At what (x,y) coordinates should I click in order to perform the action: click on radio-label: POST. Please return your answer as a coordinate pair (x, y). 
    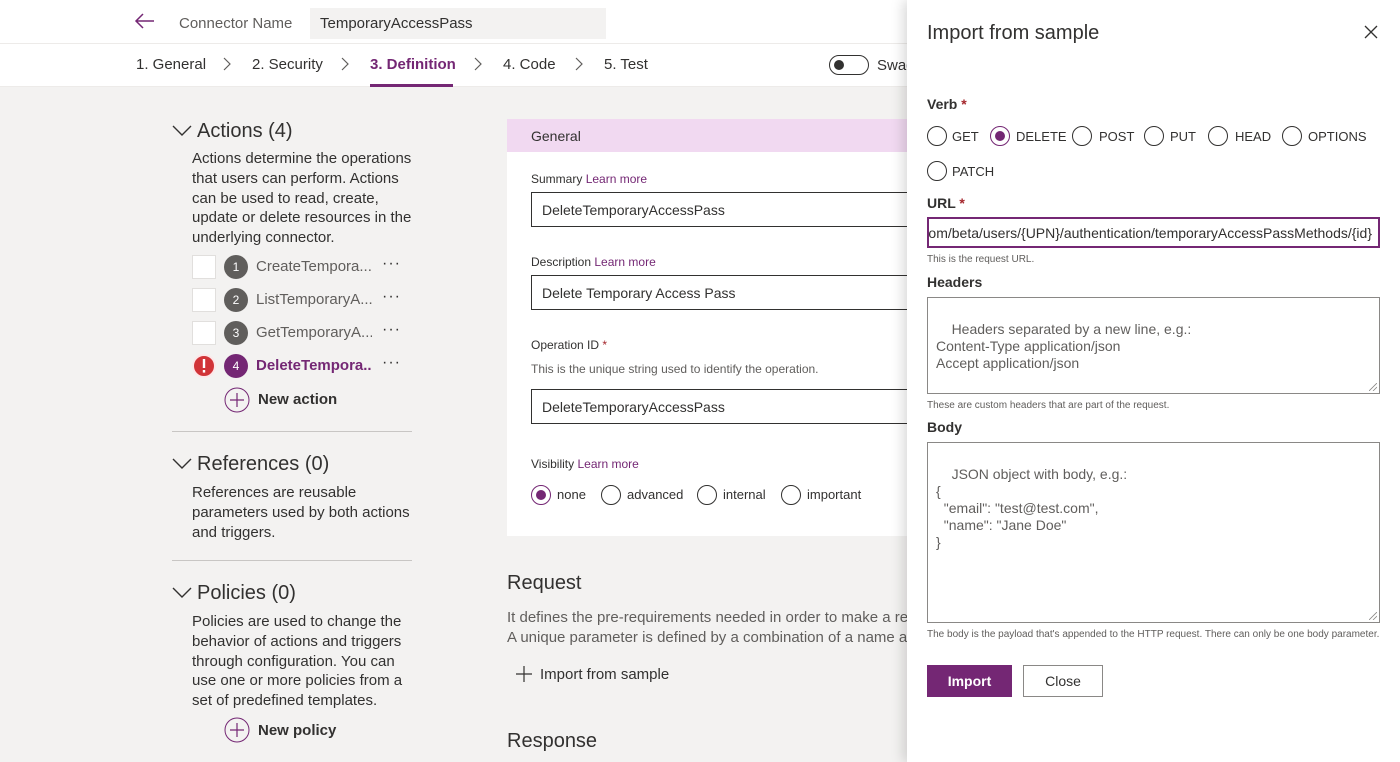
    Looking at the image, I should click on (1117, 136).